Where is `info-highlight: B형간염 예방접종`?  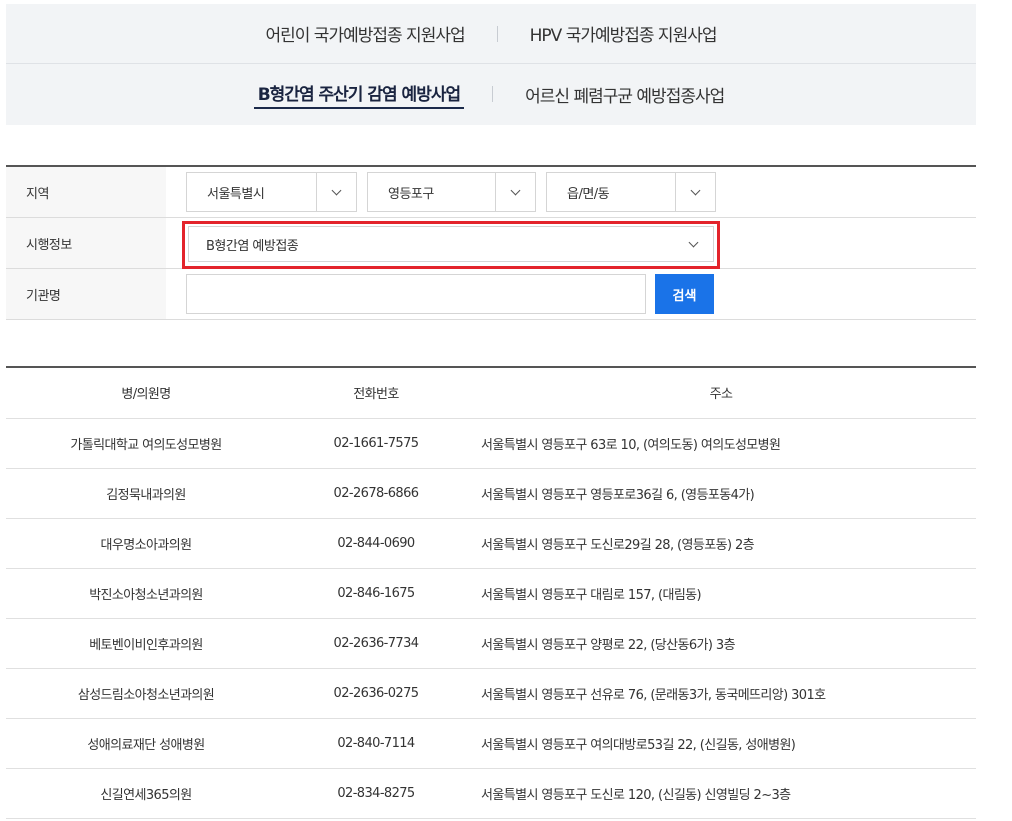 info-highlight: B형간염 예방접종 is located at coordinates (451, 245).